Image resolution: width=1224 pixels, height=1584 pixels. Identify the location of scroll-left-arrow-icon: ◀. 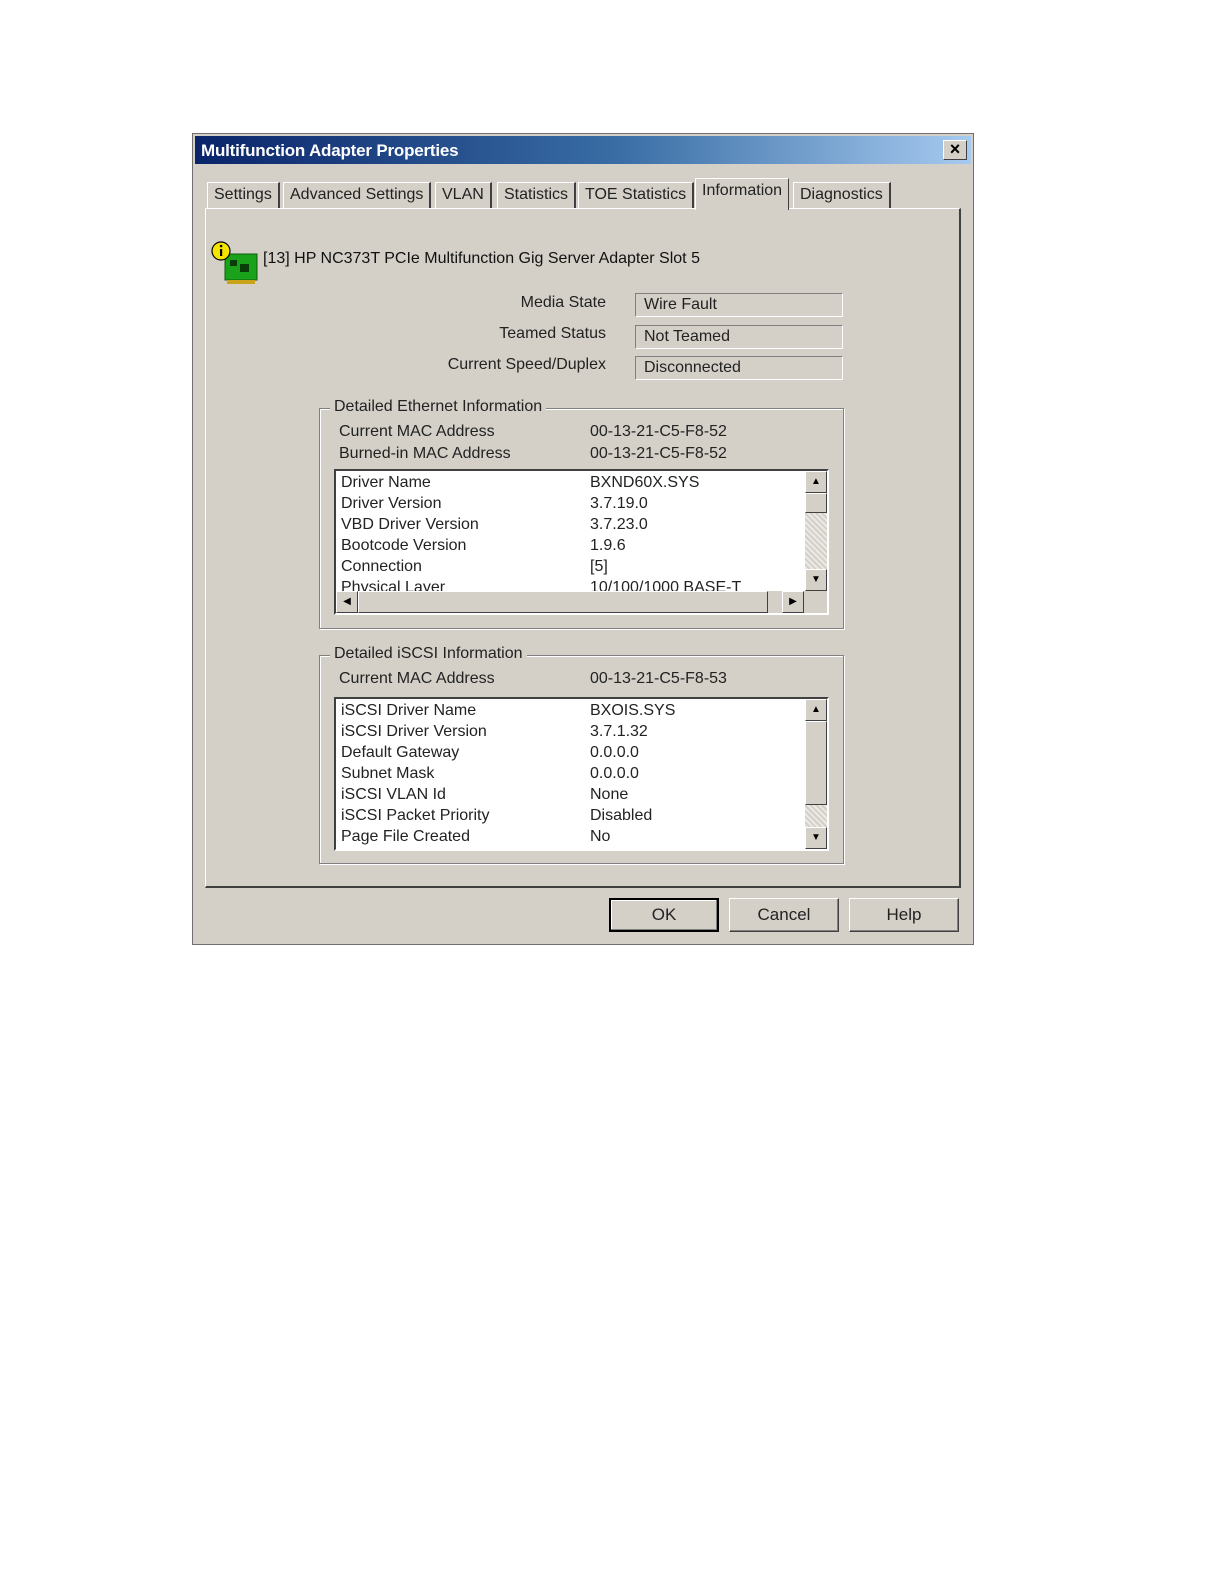
(347, 602).